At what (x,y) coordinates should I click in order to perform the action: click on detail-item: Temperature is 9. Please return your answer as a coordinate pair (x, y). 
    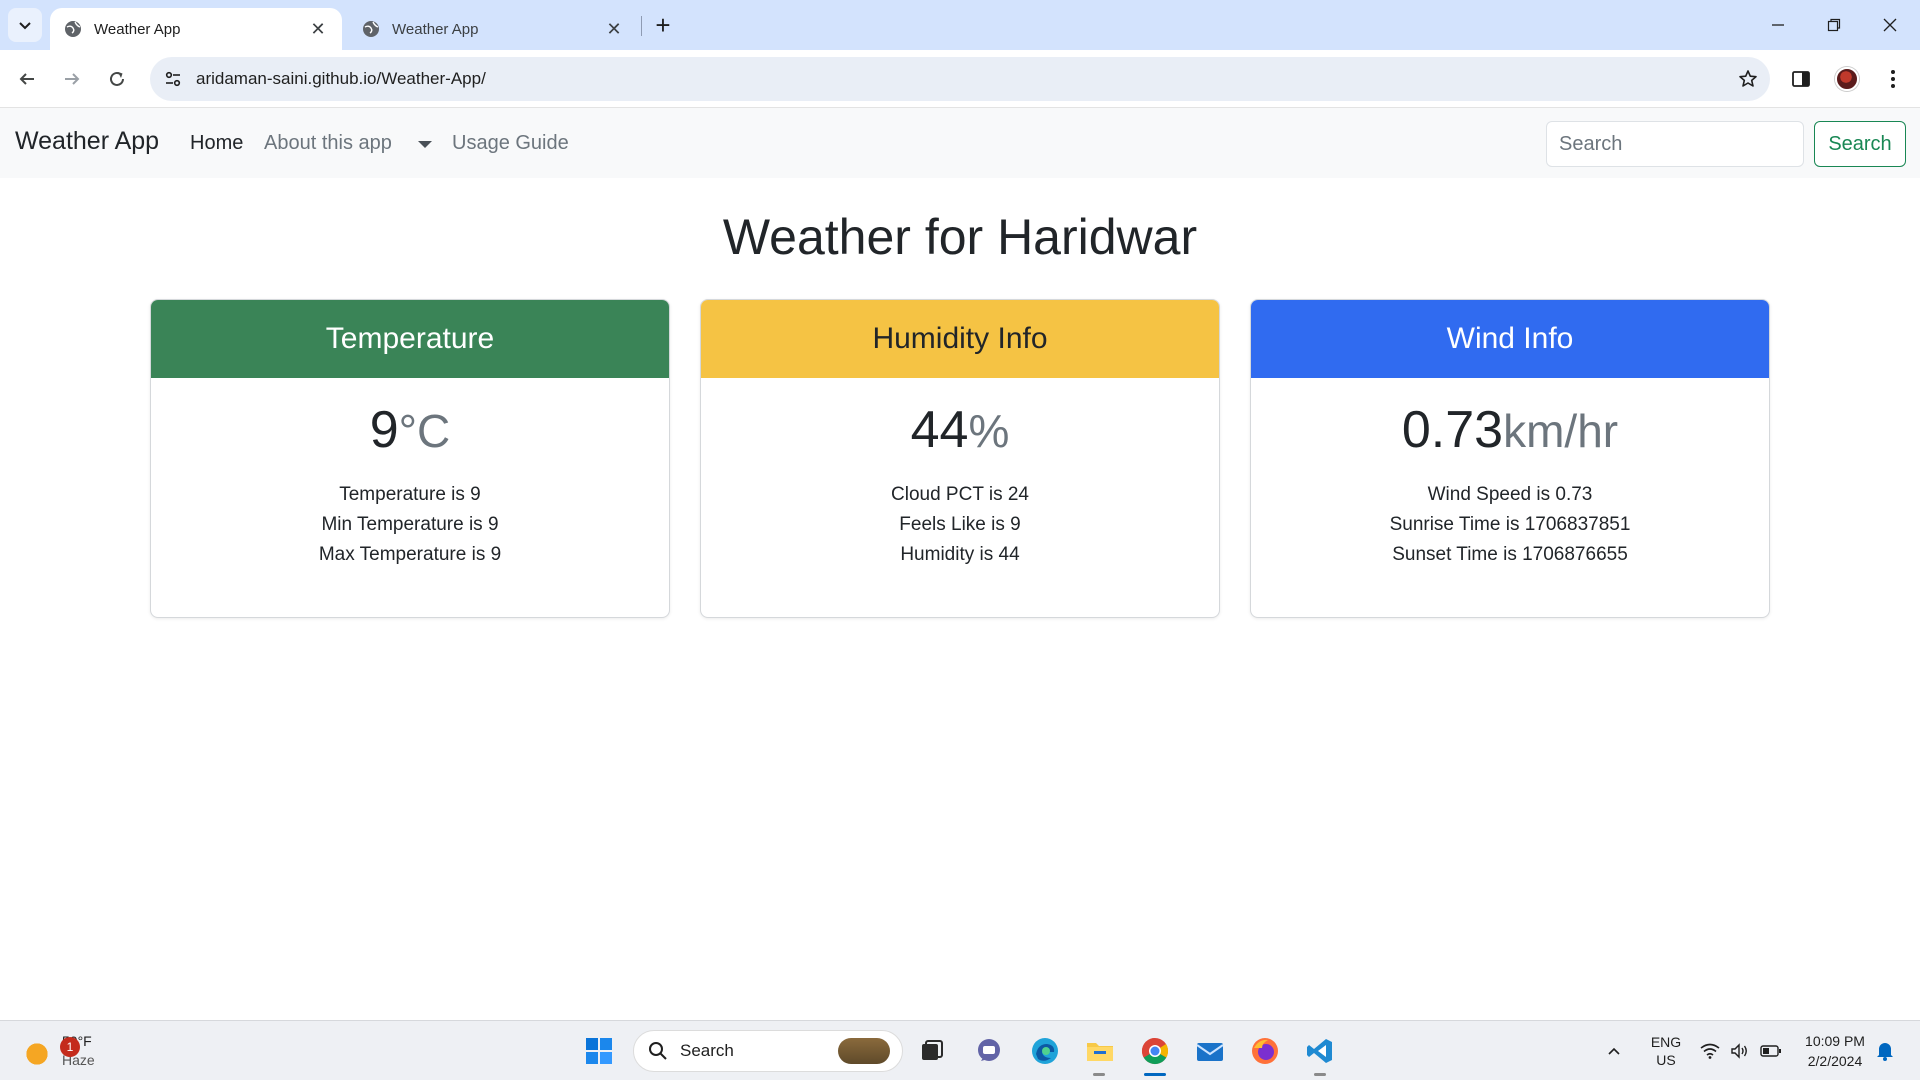
    Looking at the image, I should click on (410, 494).